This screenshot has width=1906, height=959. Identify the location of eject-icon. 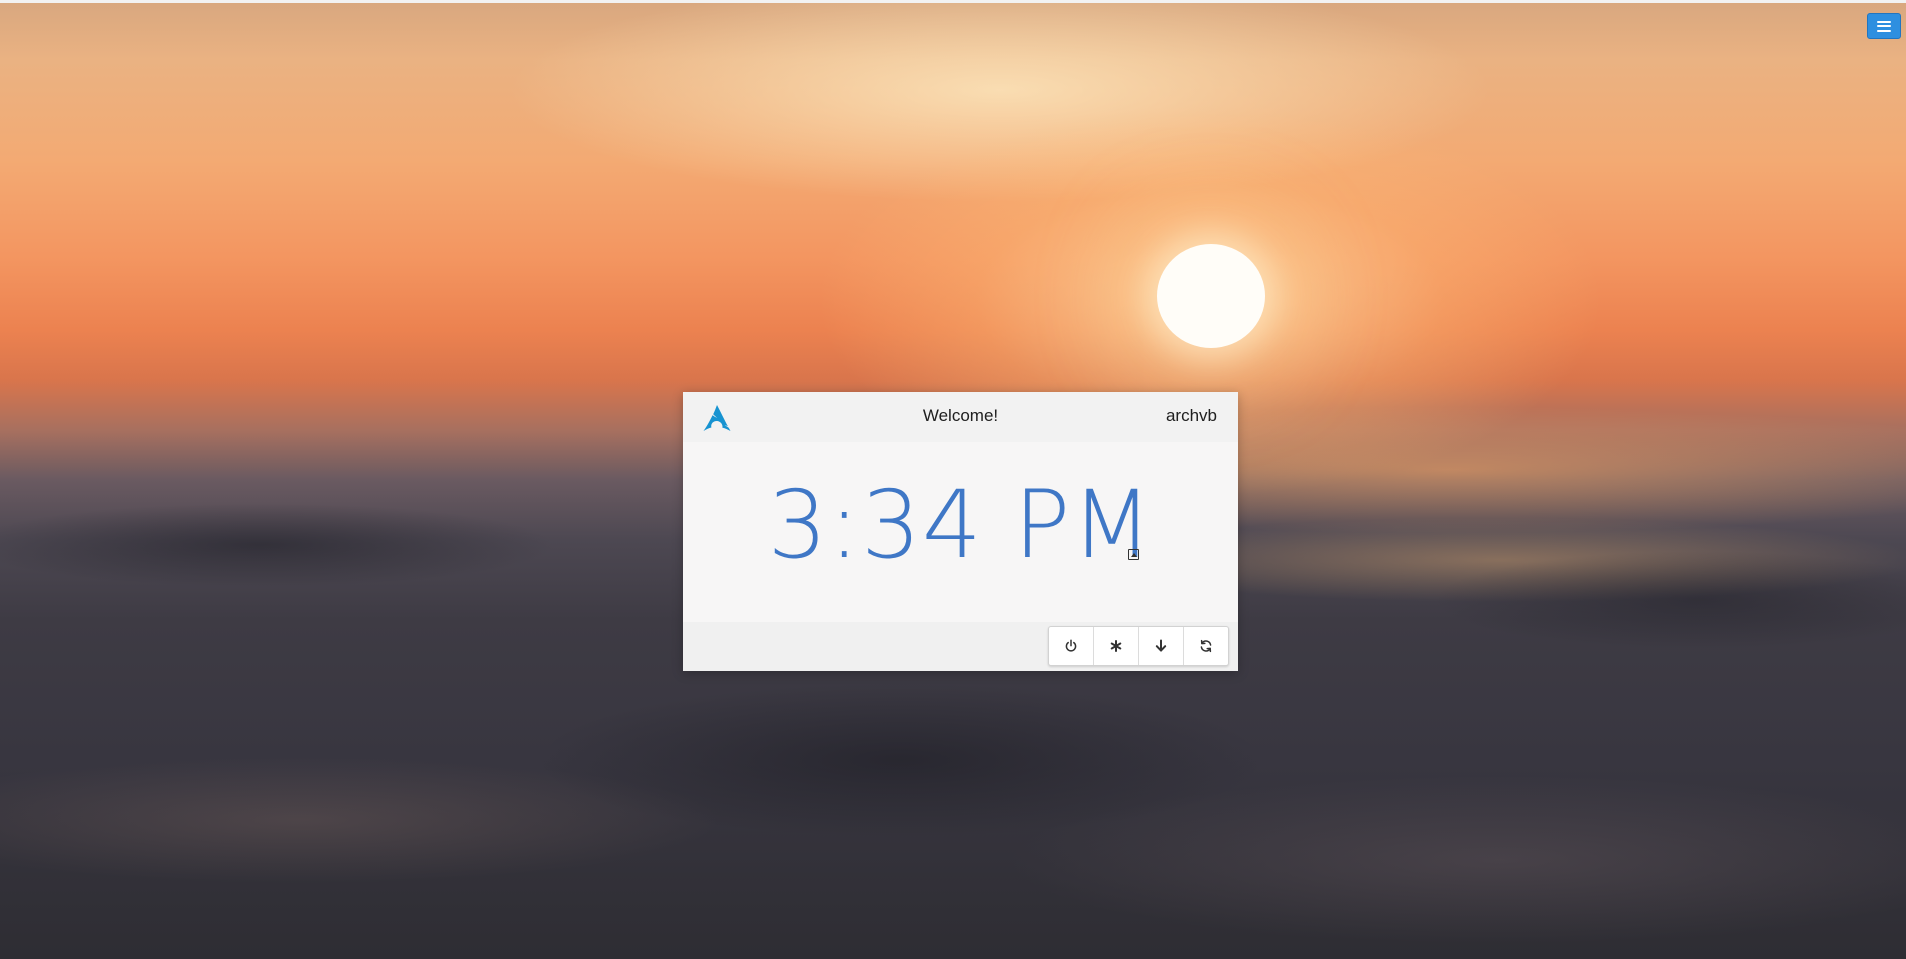
(1133, 554).